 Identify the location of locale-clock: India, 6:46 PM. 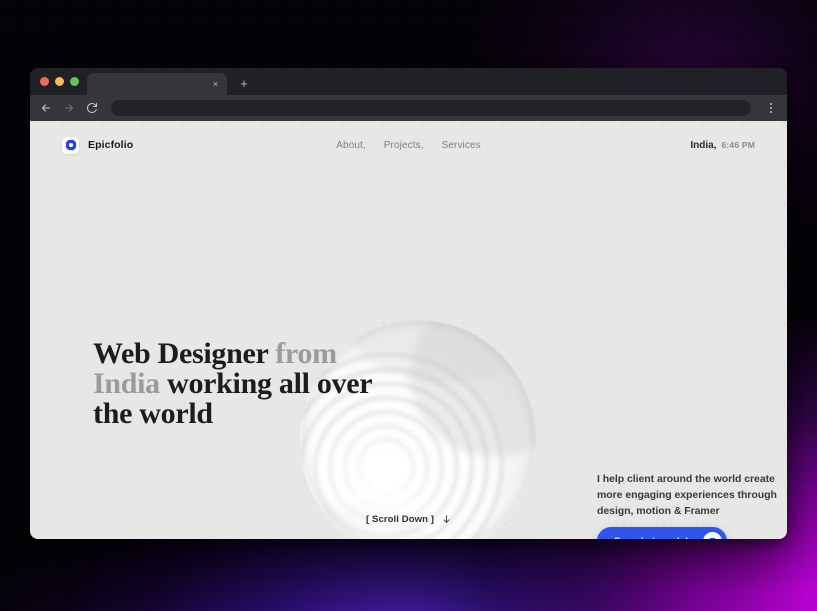
(722, 145).